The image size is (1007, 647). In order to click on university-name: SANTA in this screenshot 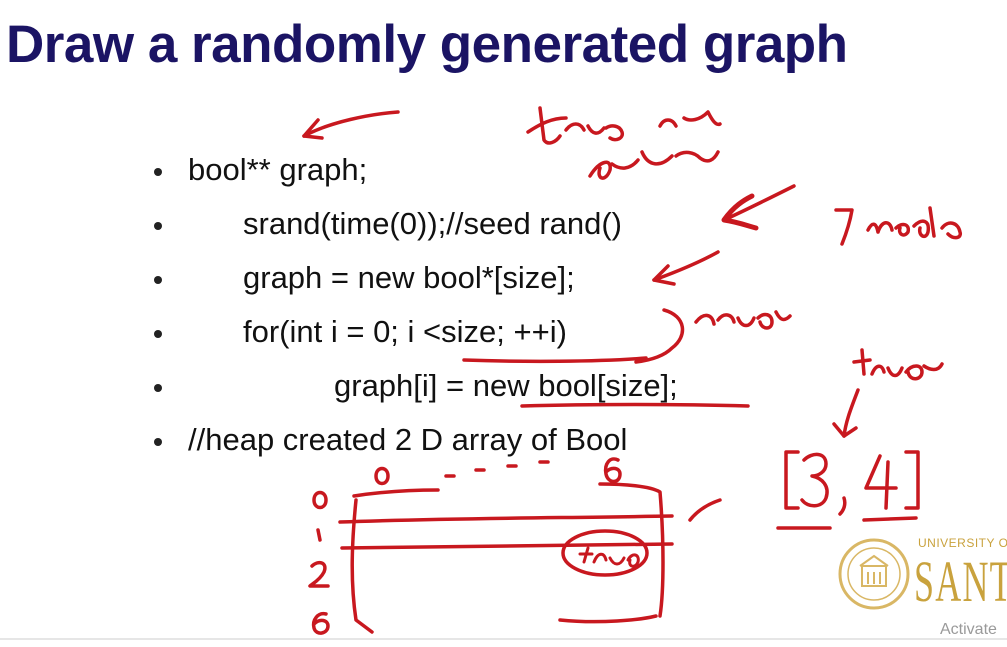, I will do `click(960, 581)`.